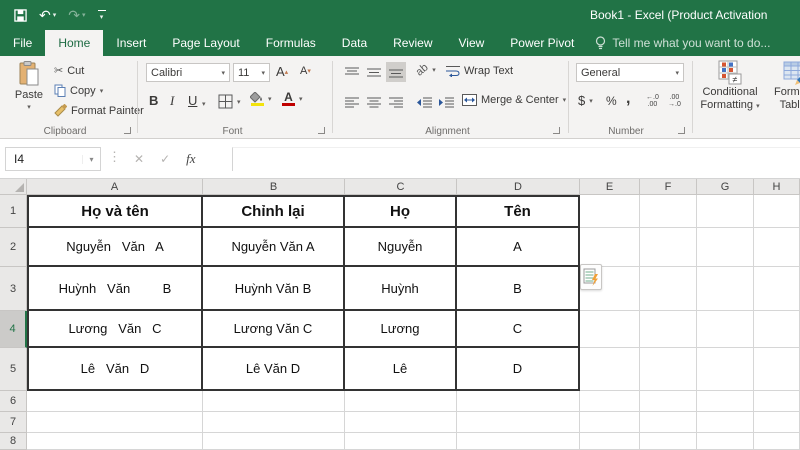 This screenshot has height=450, width=800. Describe the element at coordinates (668, 247) in the screenshot. I see `cell-F2` at that location.